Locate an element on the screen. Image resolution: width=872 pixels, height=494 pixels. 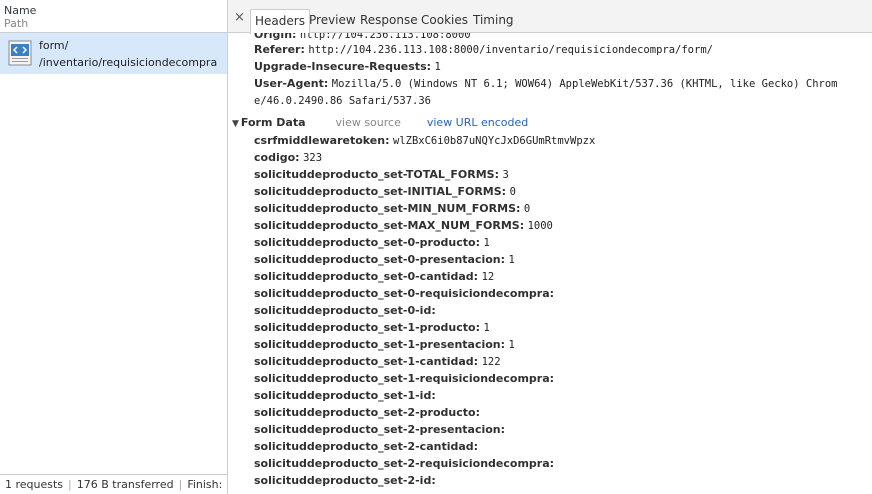
header-value: 1 is located at coordinates (437, 67).